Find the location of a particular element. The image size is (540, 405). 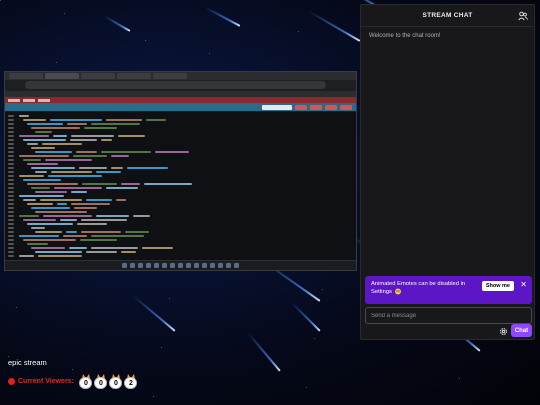

chat-header: STREAM CHAT is located at coordinates (447, 16).